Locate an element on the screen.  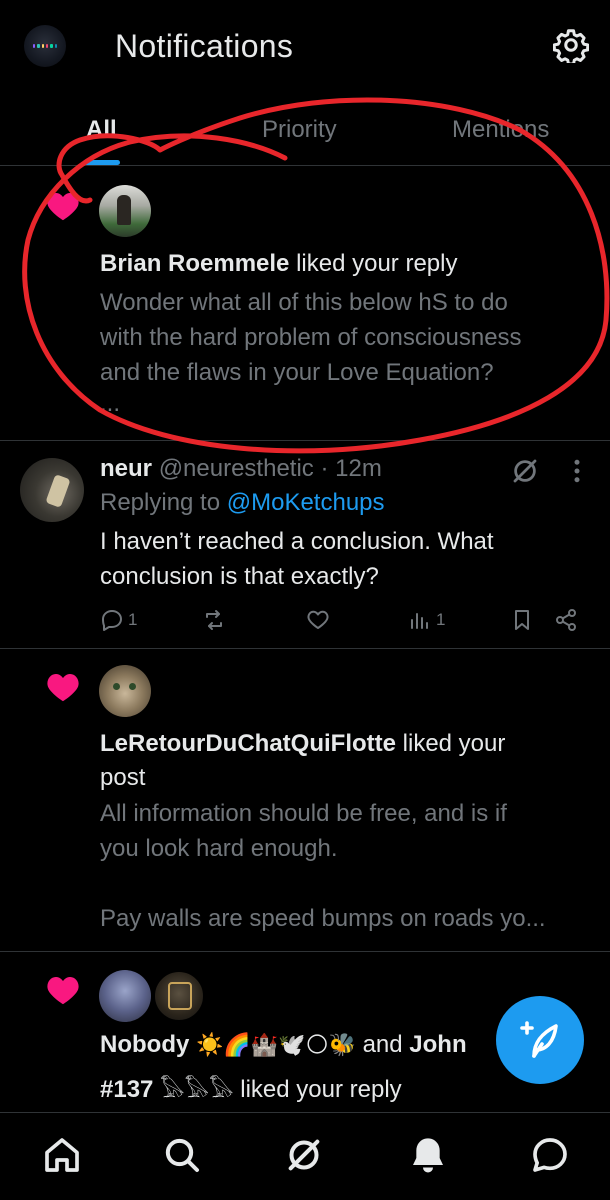
body-line: and the flaws in your Love Equation? is located at coordinates (297, 372).